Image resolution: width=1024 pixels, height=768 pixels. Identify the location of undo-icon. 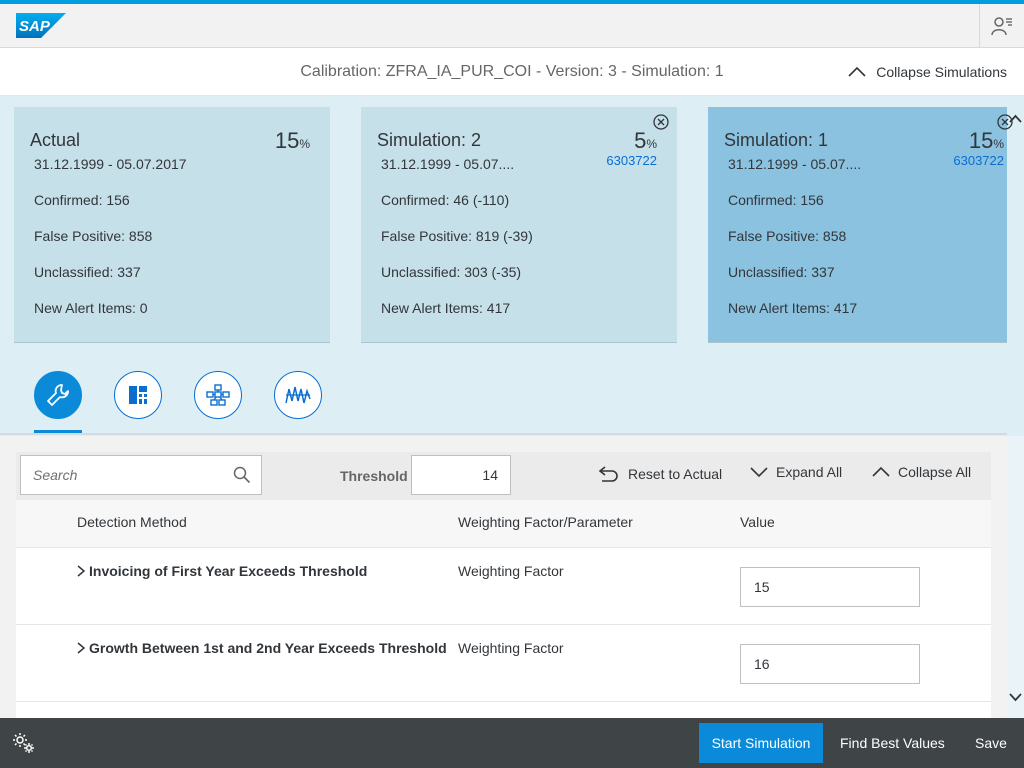
(608, 474).